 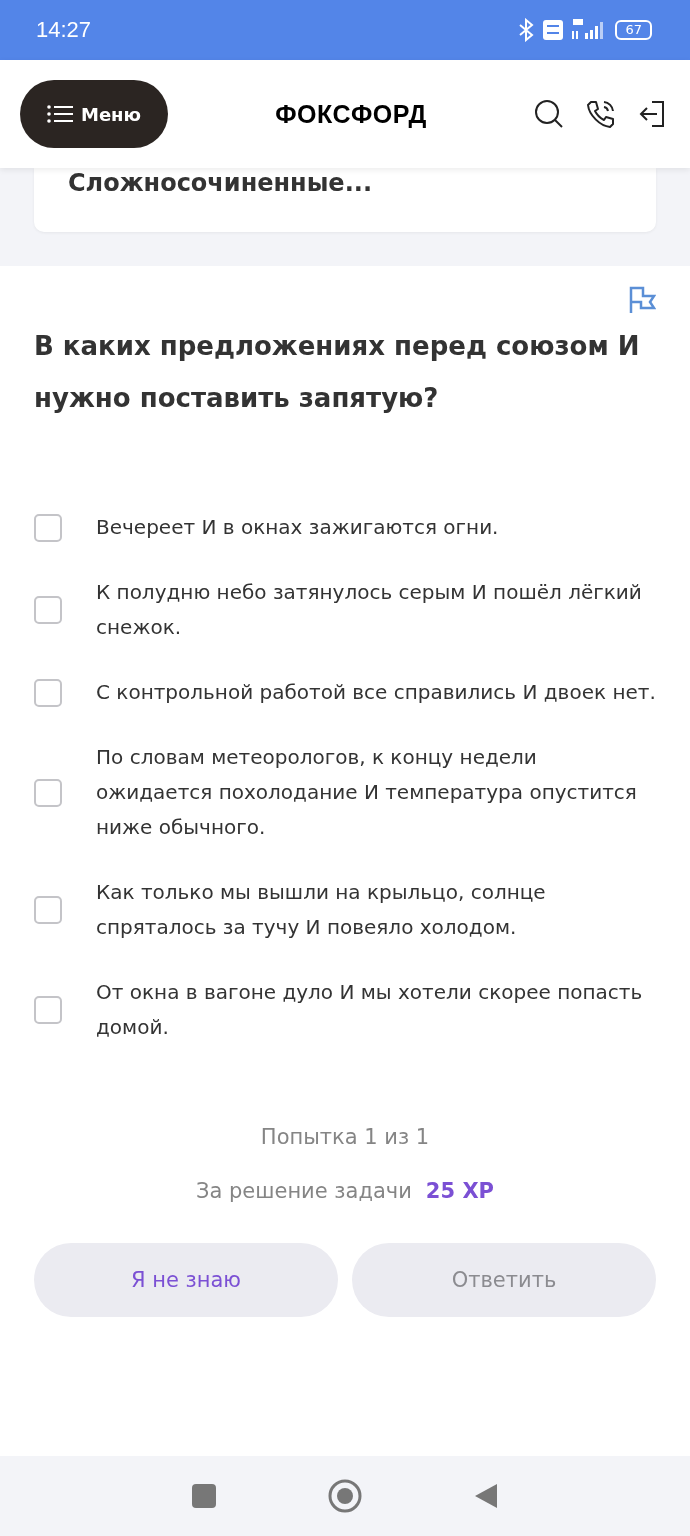 I want to click on option-text: По словам метеорологов, к концу недели ожидается похолодание И температура опустится ниже обычного., so click(x=376, y=792).